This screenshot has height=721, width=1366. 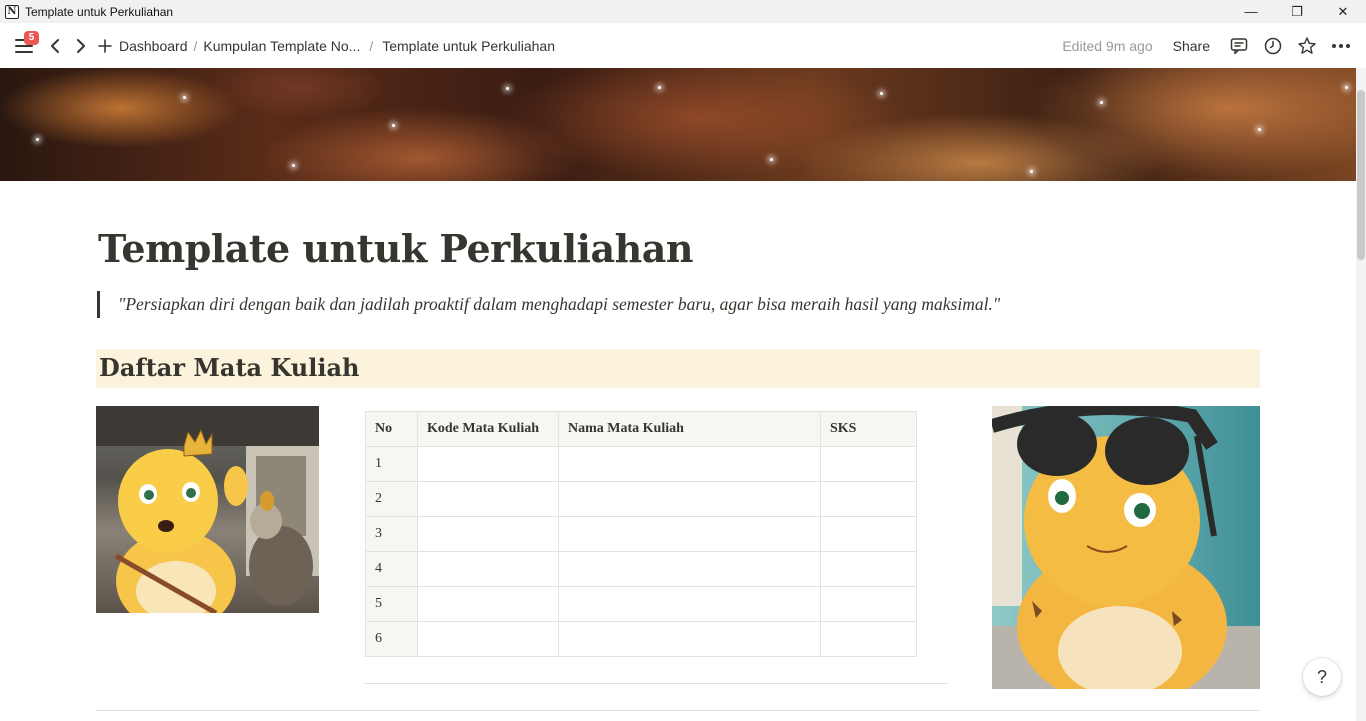 I want to click on table-row: 4, so click(x=641, y=569).